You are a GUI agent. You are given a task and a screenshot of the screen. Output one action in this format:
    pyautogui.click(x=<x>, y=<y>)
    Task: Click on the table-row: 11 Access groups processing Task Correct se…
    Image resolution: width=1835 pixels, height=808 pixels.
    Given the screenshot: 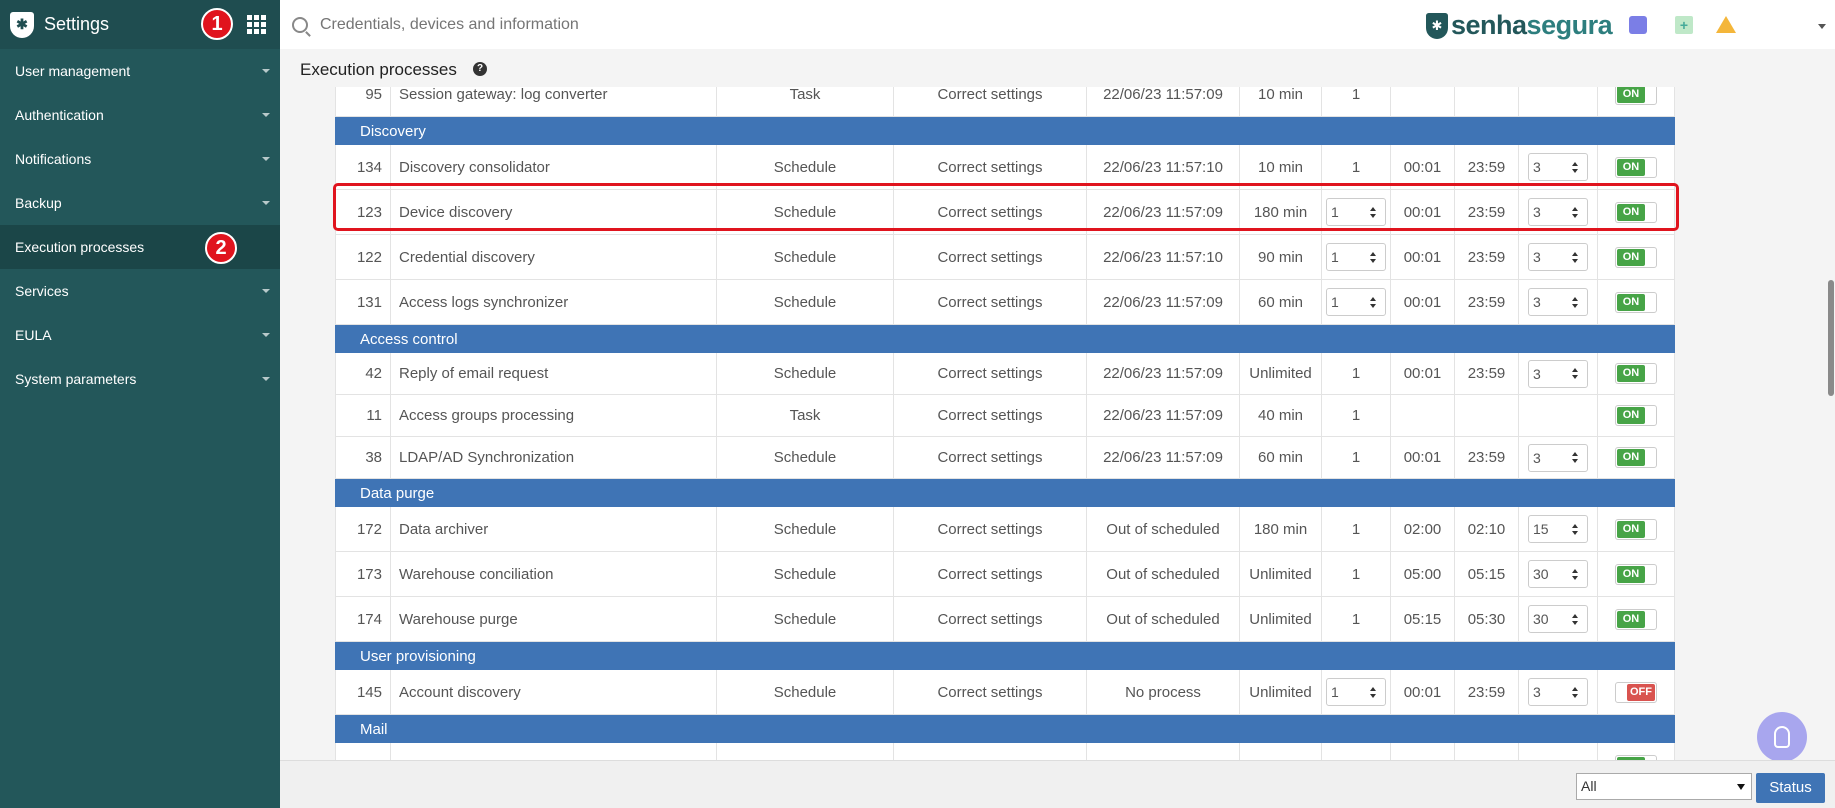 What is the action you would take?
    pyautogui.click(x=1005, y=416)
    